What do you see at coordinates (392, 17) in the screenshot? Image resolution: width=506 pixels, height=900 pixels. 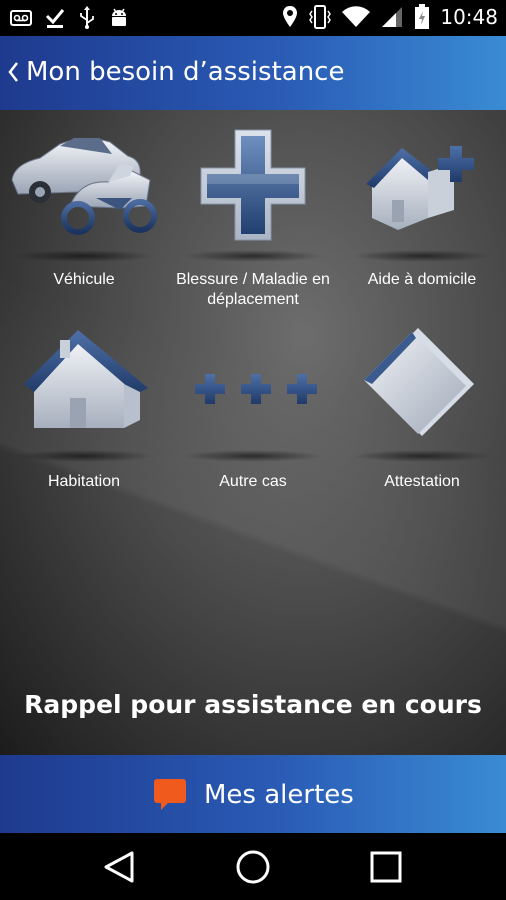 I see `signal-icon` at bounding box center [392, 17].